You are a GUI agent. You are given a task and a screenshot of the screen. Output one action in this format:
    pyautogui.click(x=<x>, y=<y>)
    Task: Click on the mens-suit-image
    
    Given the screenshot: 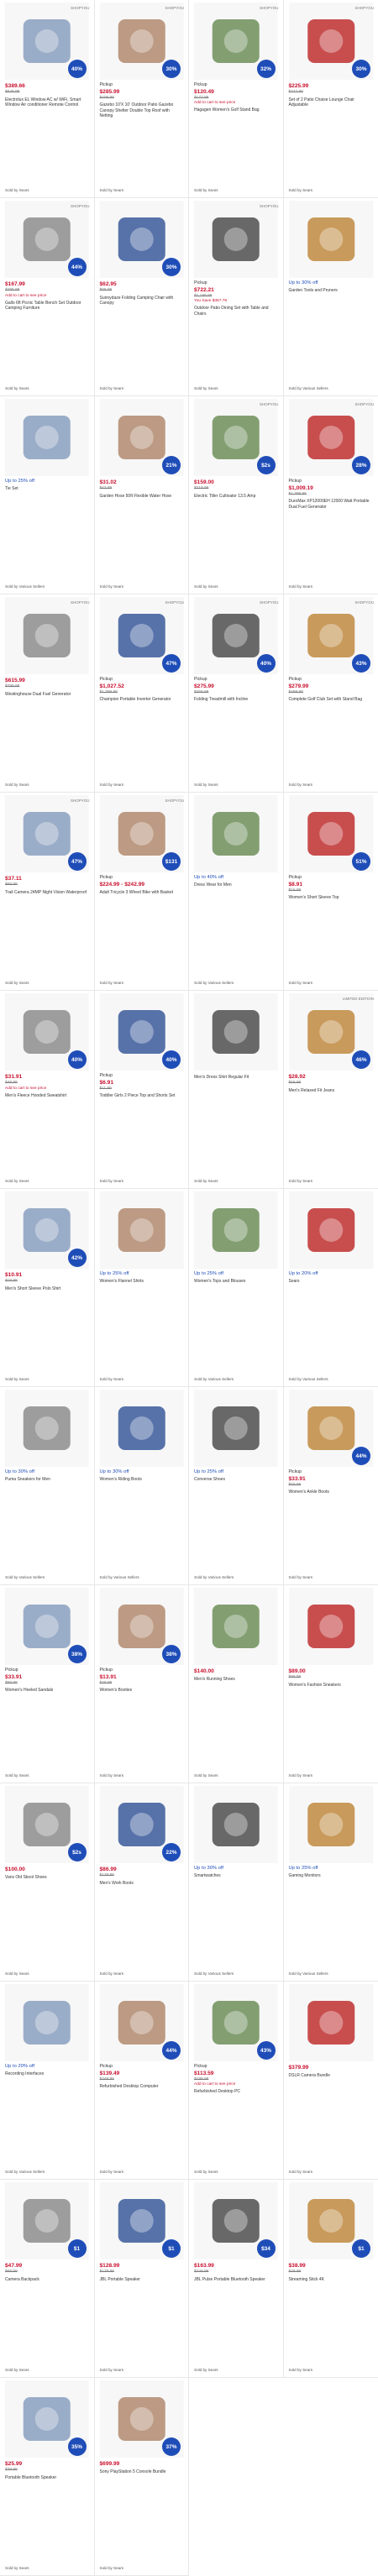 What is the action you would take?
    pyautogui.click(x=236, y=833)
    